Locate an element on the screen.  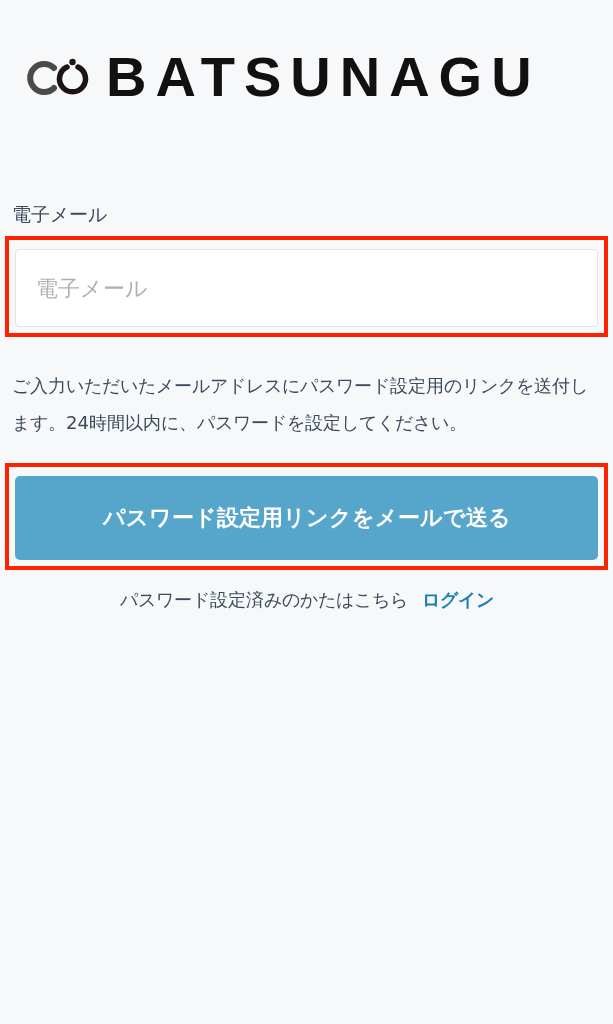
footer-text: パスワード設定済みのかたはこちら is located at coordinates (263, 600).